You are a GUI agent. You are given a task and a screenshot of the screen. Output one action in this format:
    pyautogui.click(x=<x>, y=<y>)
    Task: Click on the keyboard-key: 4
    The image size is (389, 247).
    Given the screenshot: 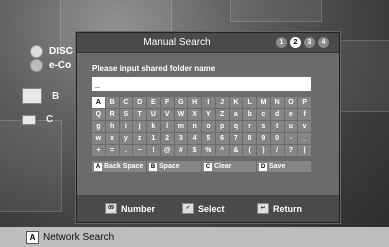 What is the action you would take?
    pyautogui.click(x=194, y=138)
    